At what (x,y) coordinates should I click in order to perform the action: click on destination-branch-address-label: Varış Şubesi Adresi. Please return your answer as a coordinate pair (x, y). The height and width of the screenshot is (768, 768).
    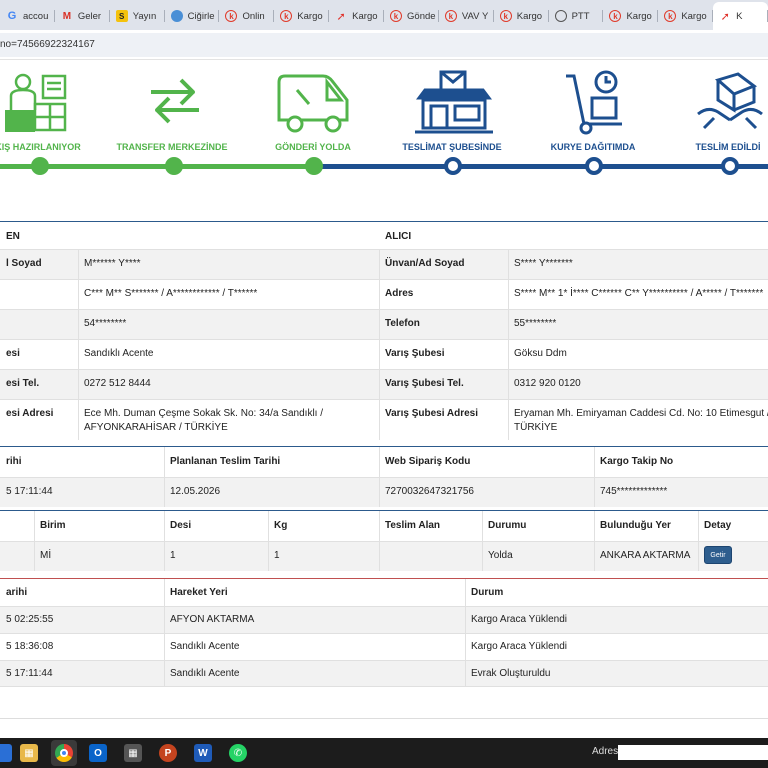
    Looking at the image, I should click on (432, 413).